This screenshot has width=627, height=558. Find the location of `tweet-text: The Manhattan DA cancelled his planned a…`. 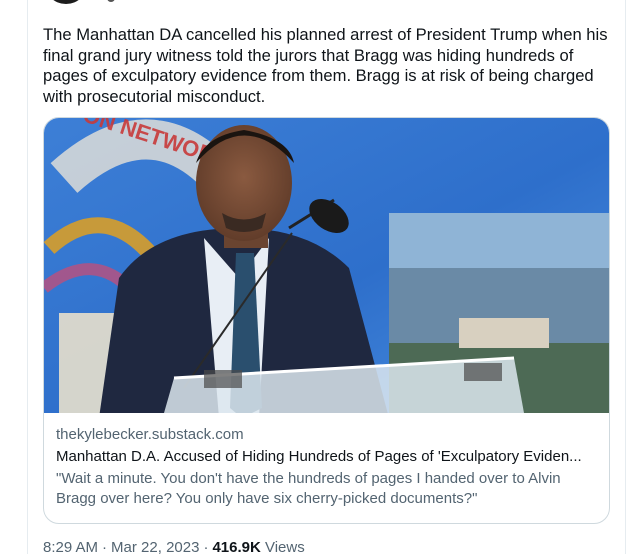

tweet-text: The Manhattan DA cancelled his planned a… is located at coordinates (325, 65).